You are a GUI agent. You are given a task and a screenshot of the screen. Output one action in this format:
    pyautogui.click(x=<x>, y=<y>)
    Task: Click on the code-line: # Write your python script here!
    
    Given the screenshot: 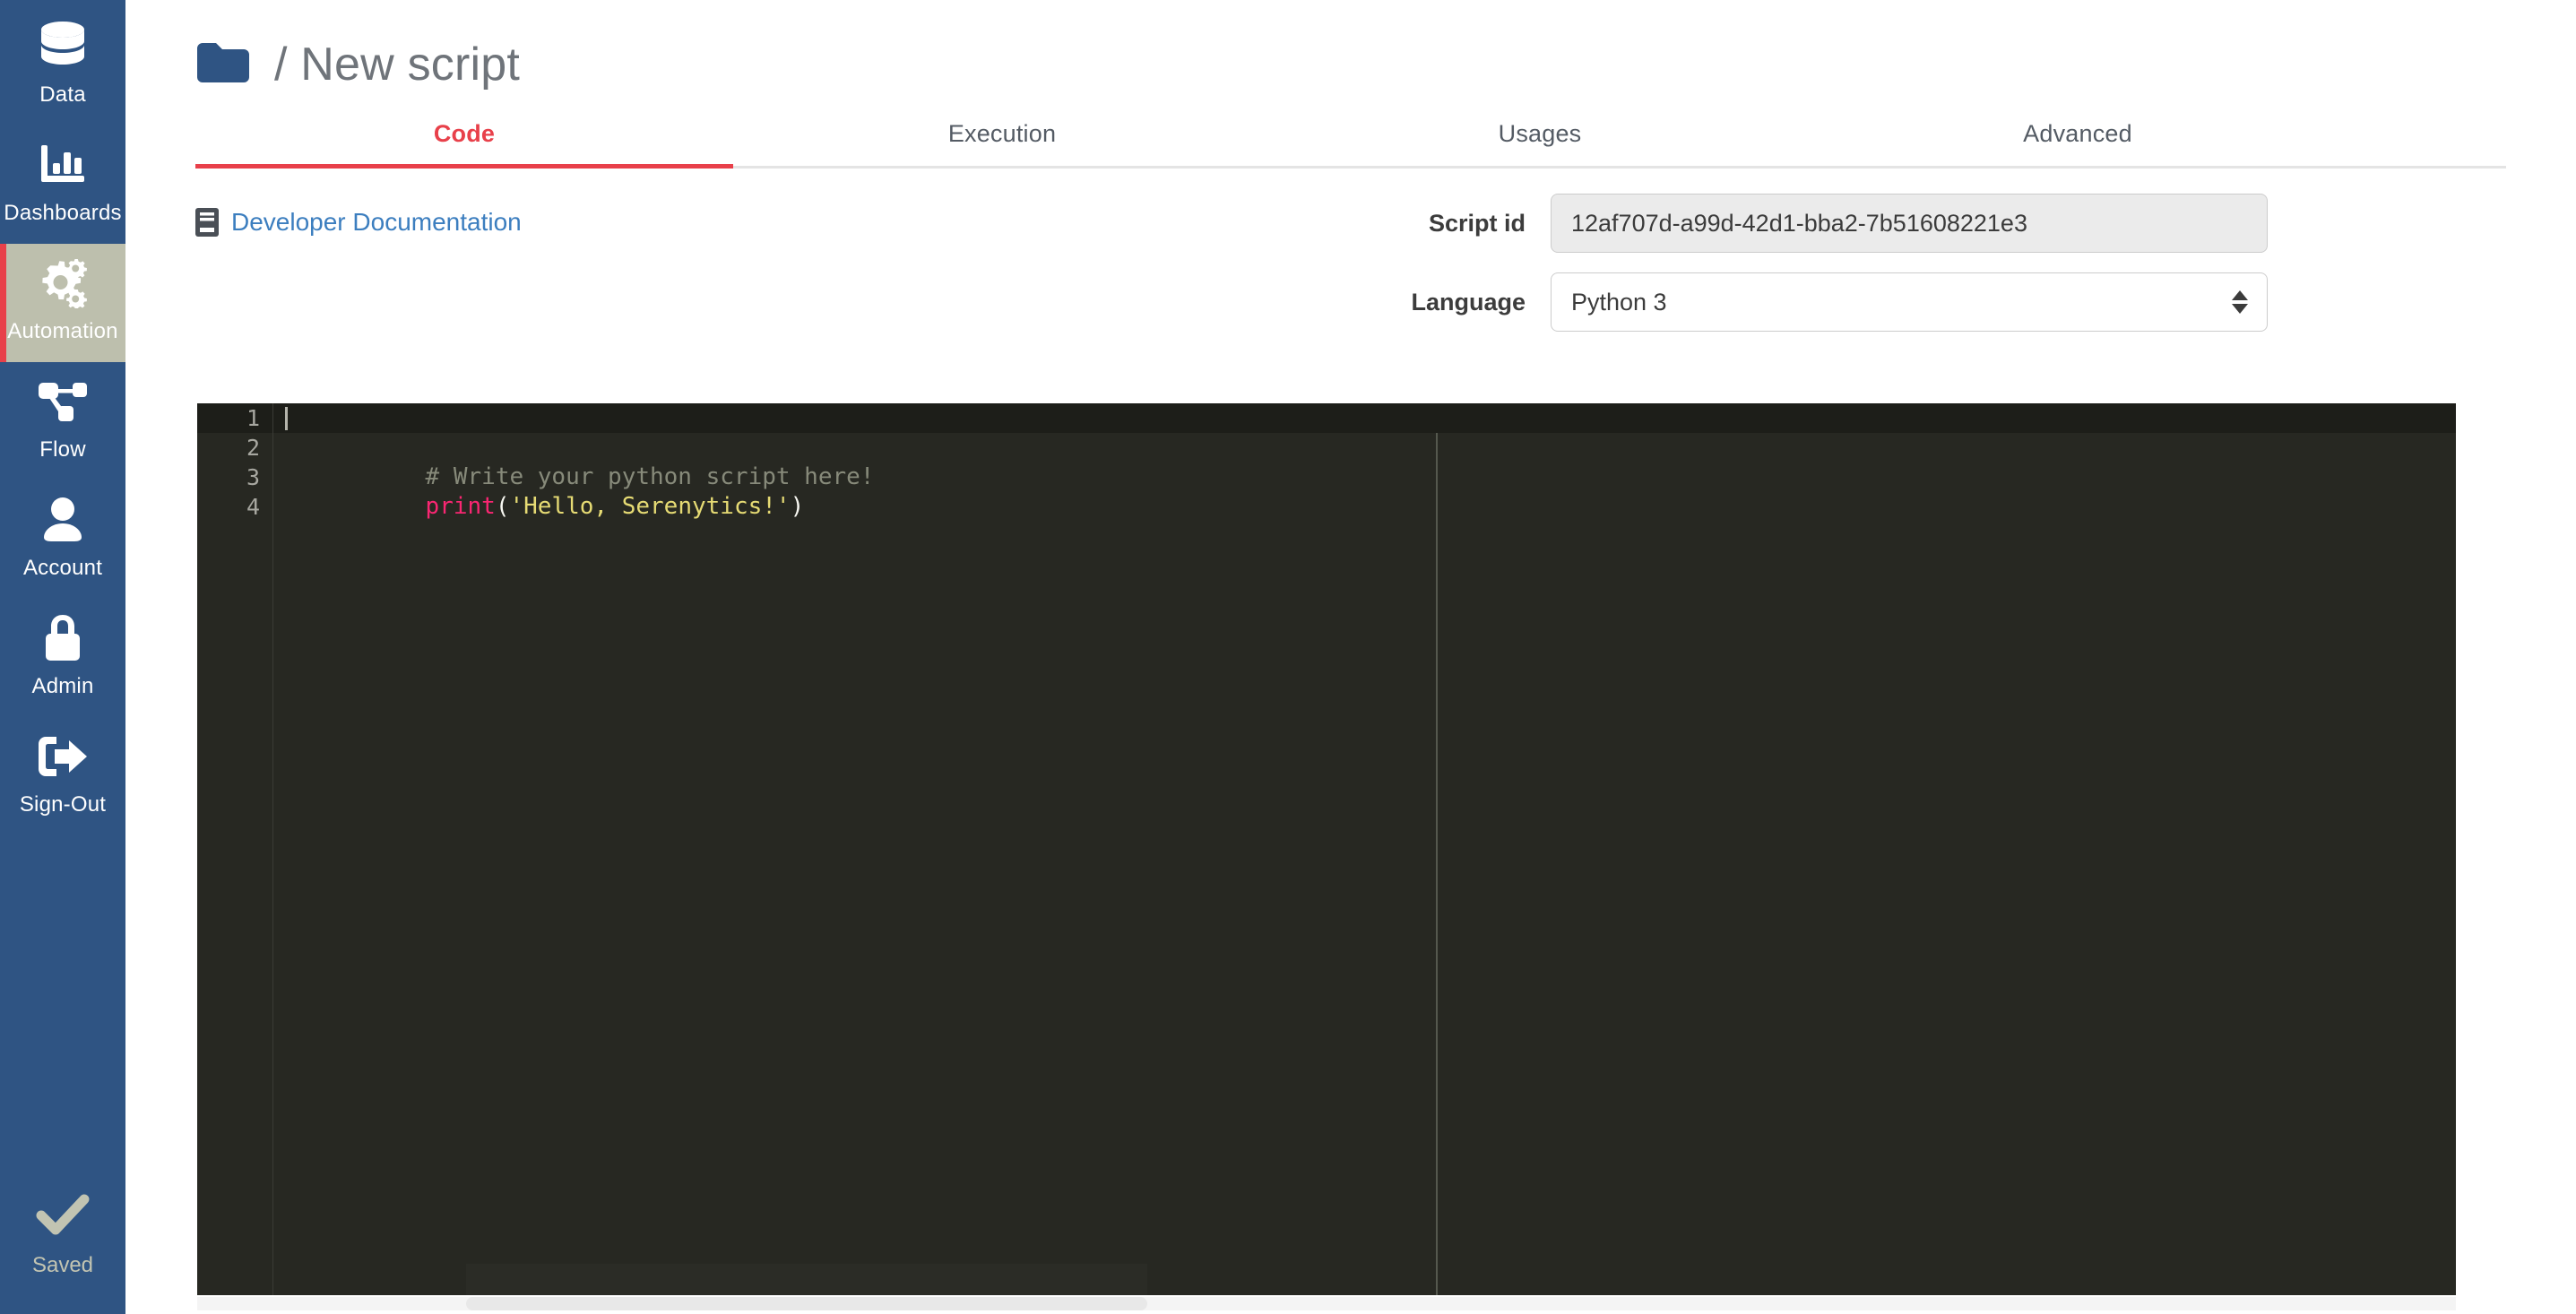 What is the action you would take?
    pyautogui.click(x=1364, y=461)
    